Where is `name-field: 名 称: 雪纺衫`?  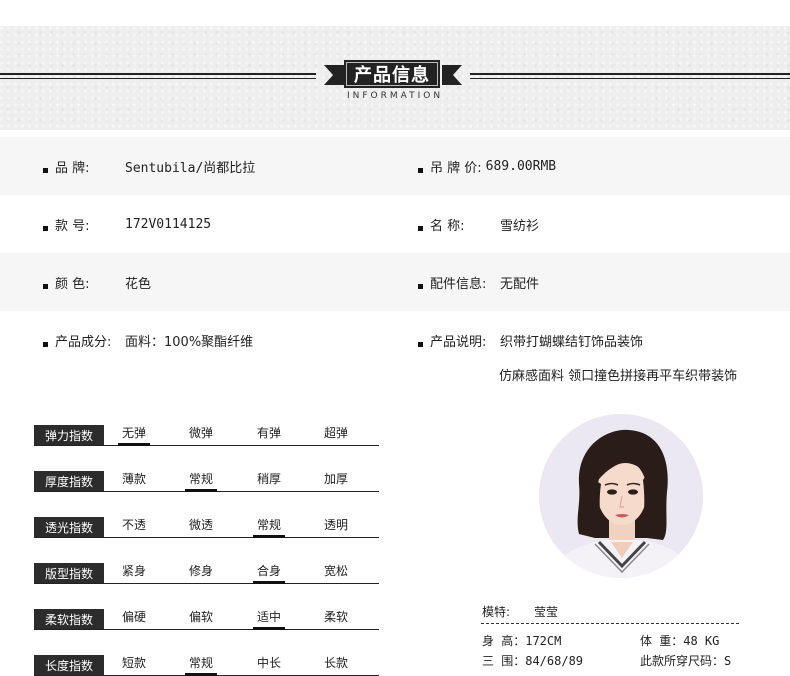 name-field: 名 称: 雪纺衫 is located at coordinates (478, 224).